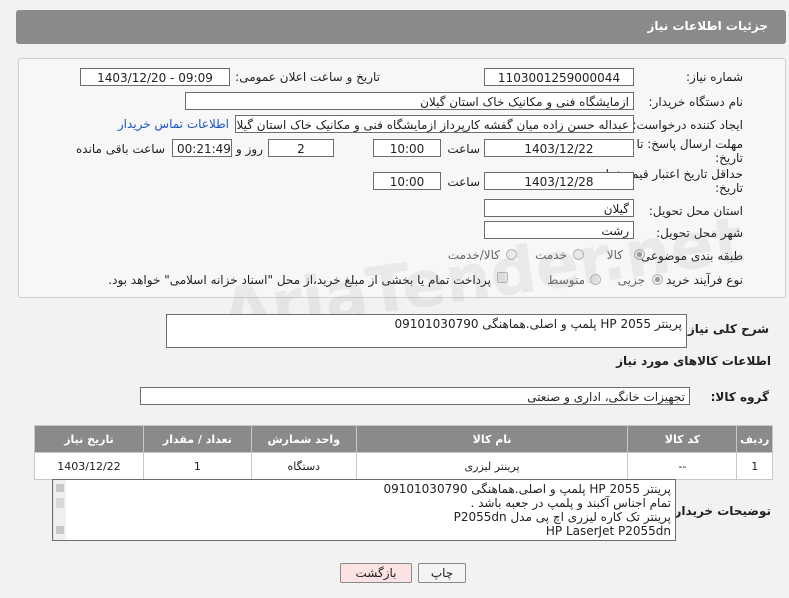  Describe the element at coordinates (376, 573) in the screenshot. I see `back-button: بازگشت` at that location.